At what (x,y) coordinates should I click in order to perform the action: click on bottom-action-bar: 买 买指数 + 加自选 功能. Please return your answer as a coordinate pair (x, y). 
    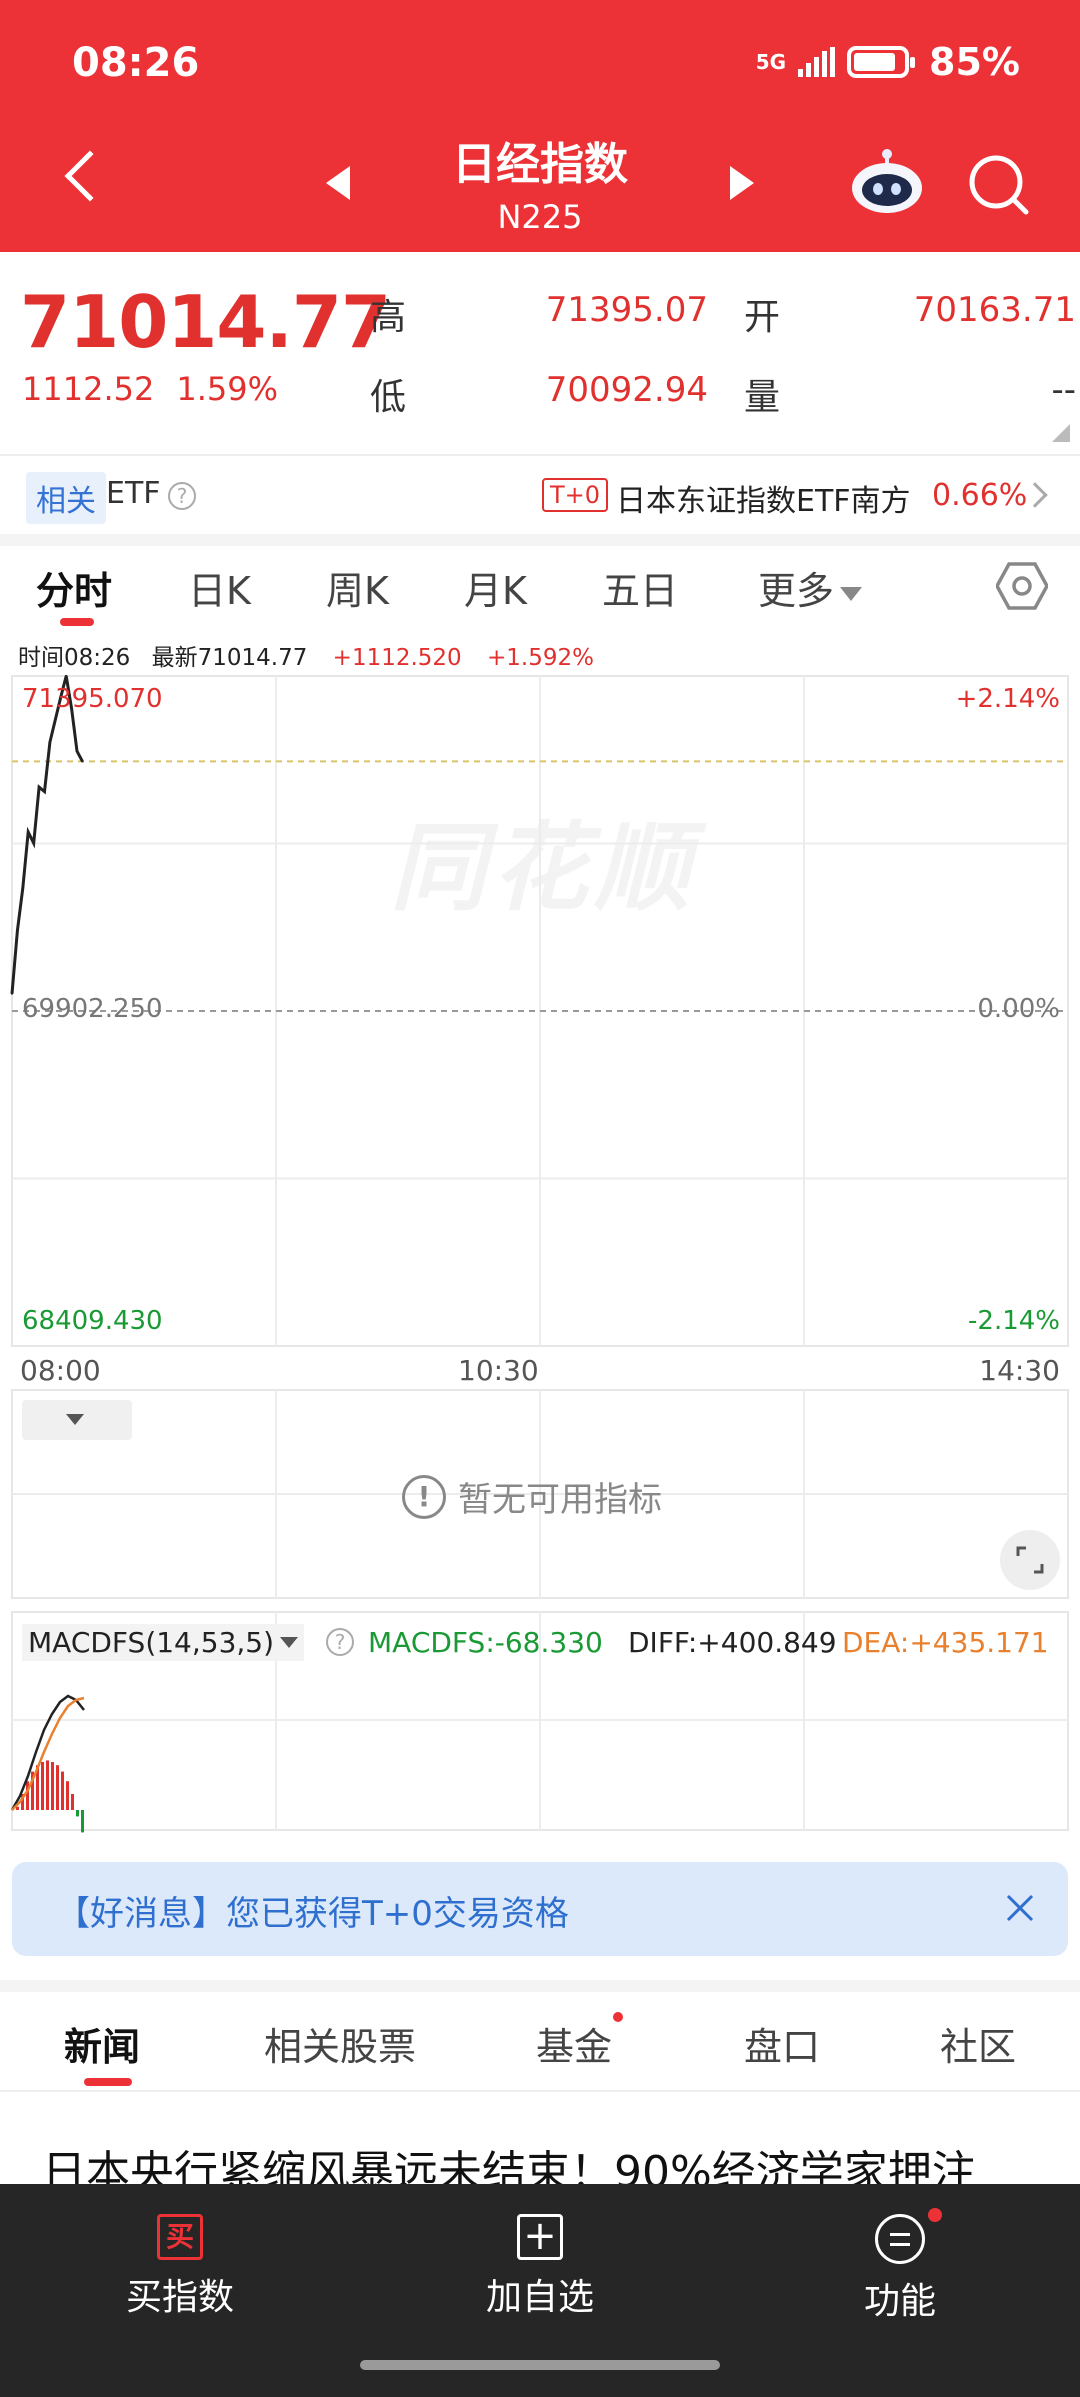
    Looking at the image, I should click on (540, 2290).